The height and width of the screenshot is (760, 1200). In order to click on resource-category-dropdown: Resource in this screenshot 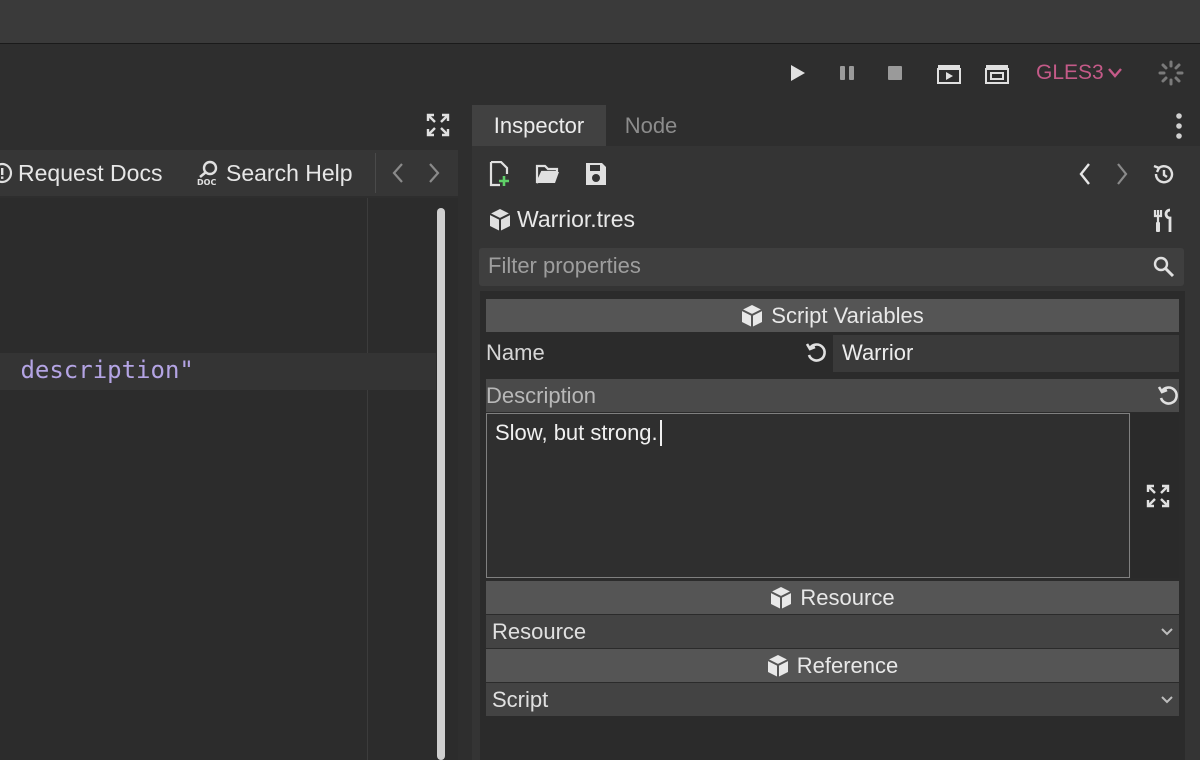, I will do `click(832, 631)`.